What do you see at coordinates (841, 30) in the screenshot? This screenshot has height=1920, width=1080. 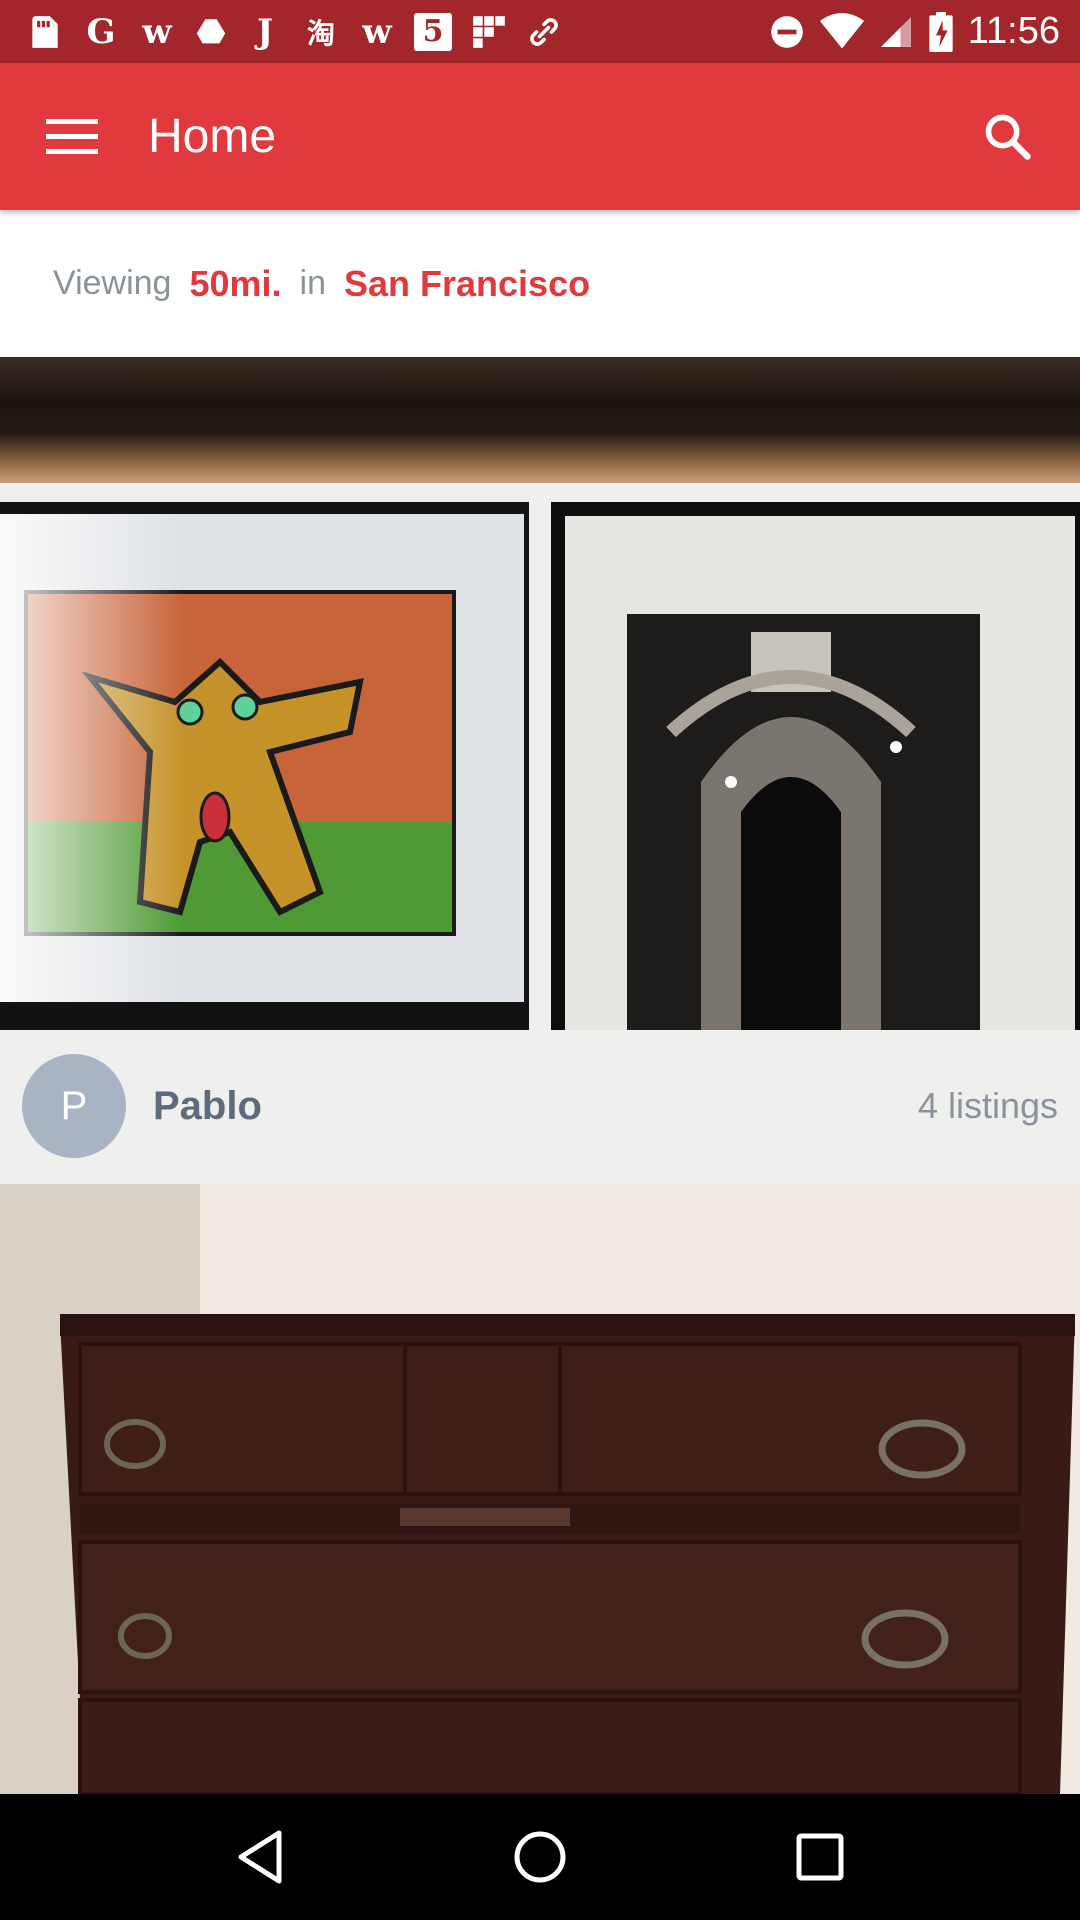 I see `wifi-icon` at bounding box center [841, 30].